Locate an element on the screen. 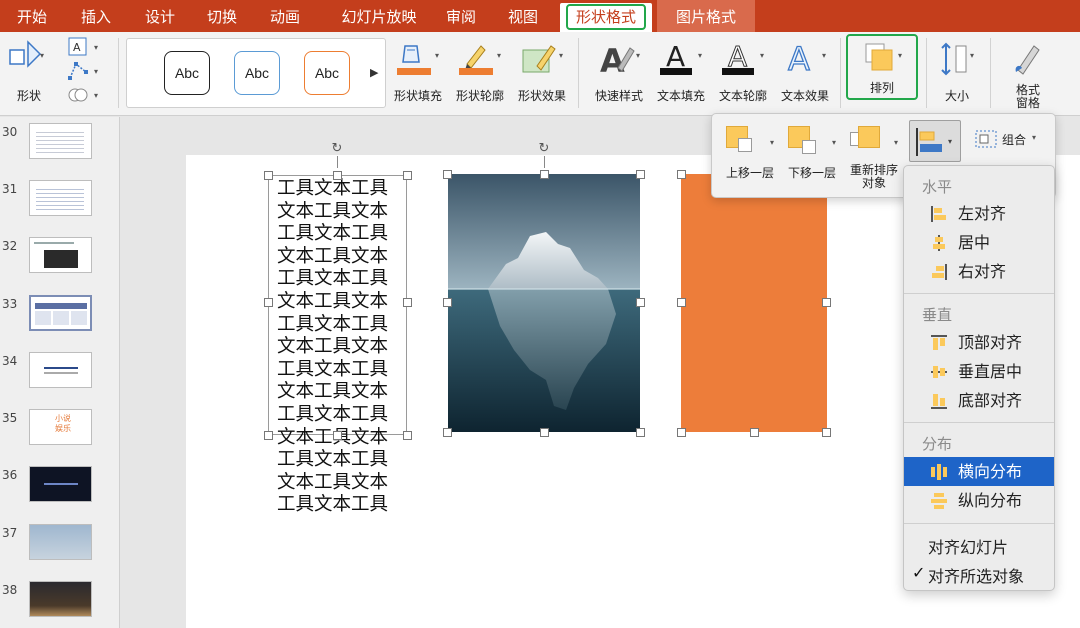  slide-number: 33 is located at coordinates (10, 304).